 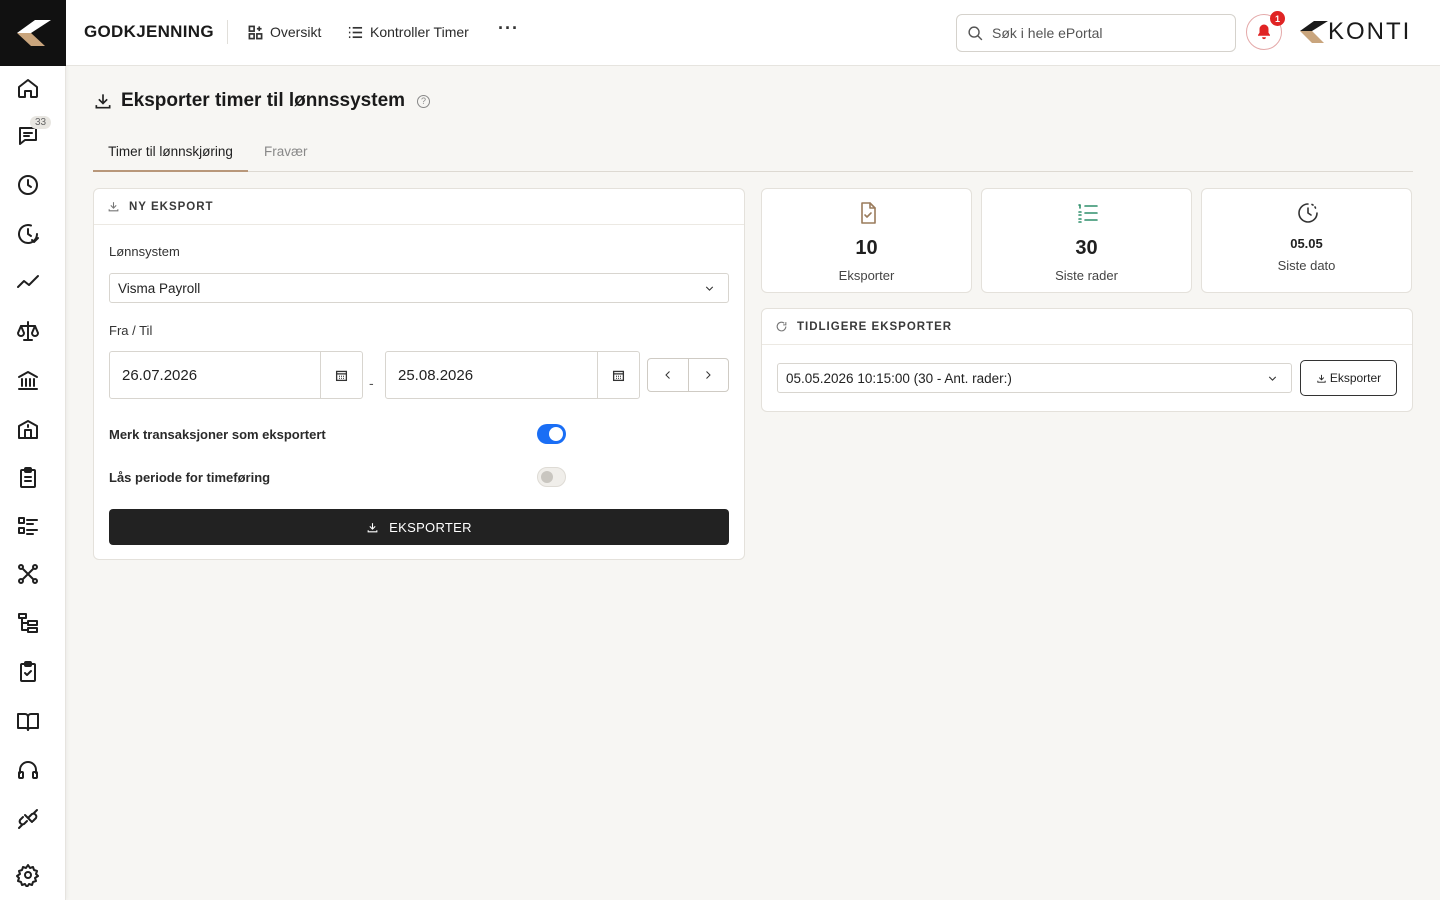 What do you see at coordinates (28, 234) in the screenshot?
I see `clock-check-icon` at bounding box center [28, 234].